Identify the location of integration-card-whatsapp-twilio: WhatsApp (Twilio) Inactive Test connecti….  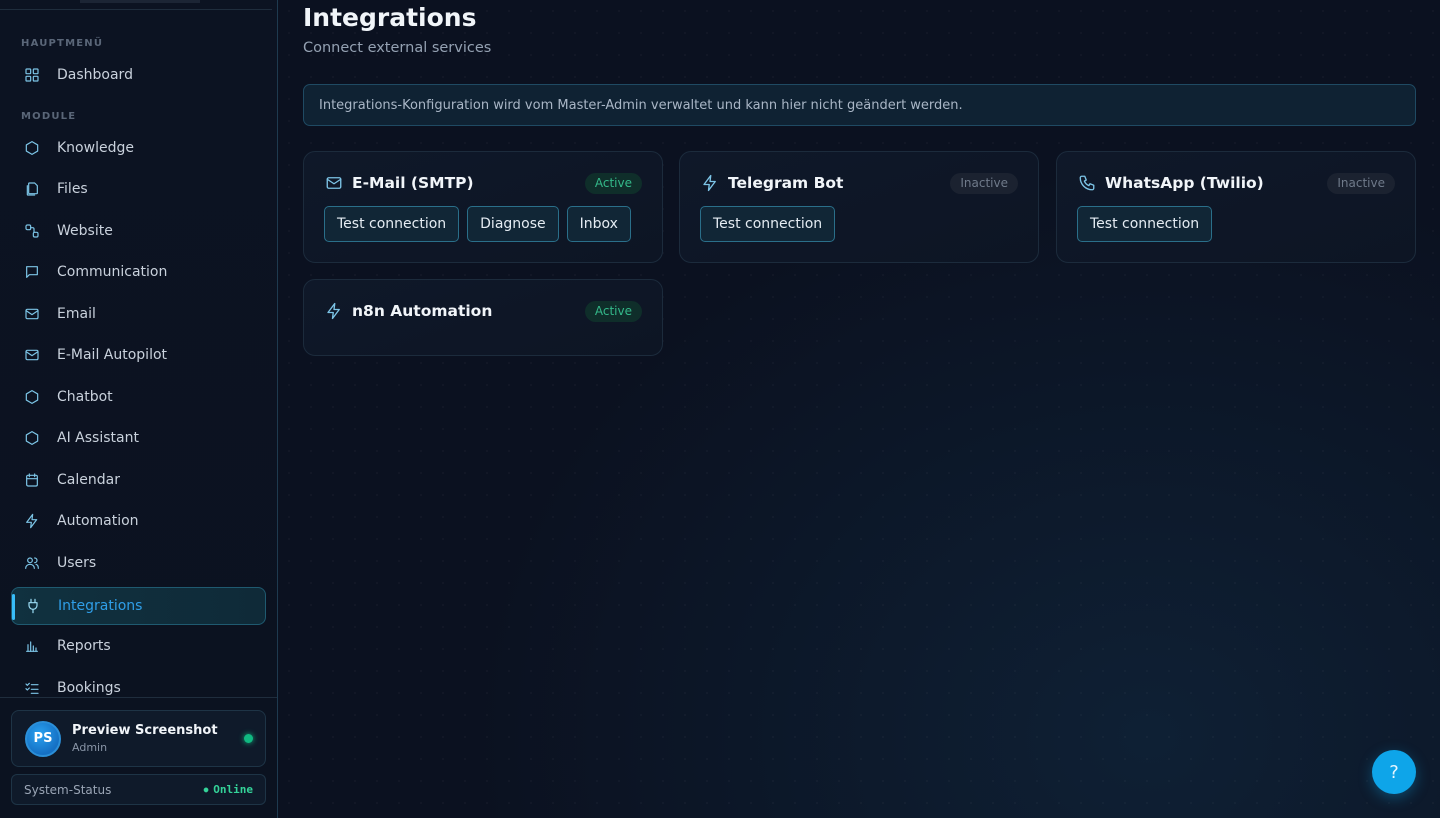
(1236, 207).